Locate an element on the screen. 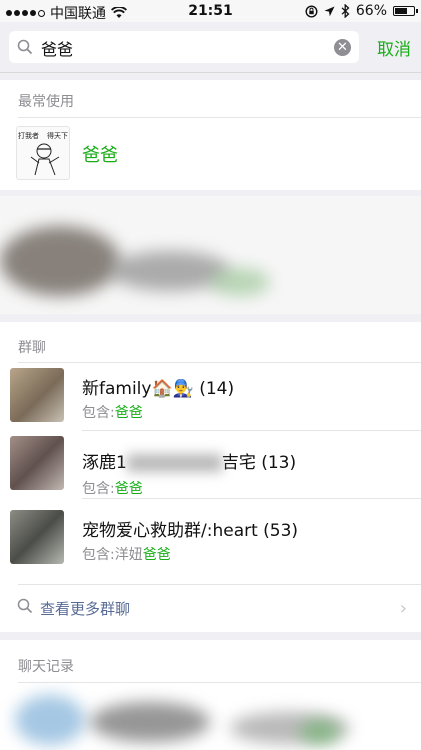 The width and height of the screenshot is (421, 750). battery-icon is located at coordinates (405, 11).